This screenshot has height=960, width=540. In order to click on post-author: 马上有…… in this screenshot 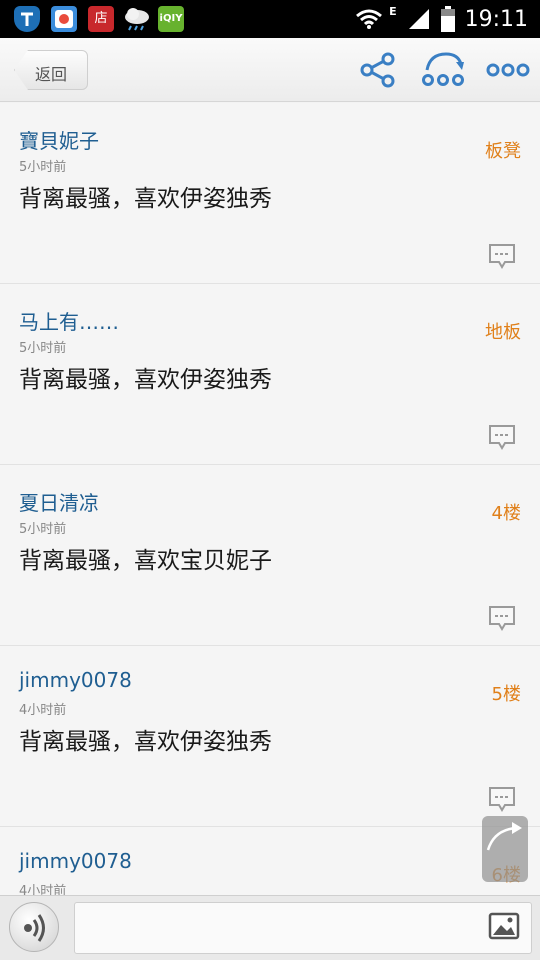, I will do `click(69, 320)`.